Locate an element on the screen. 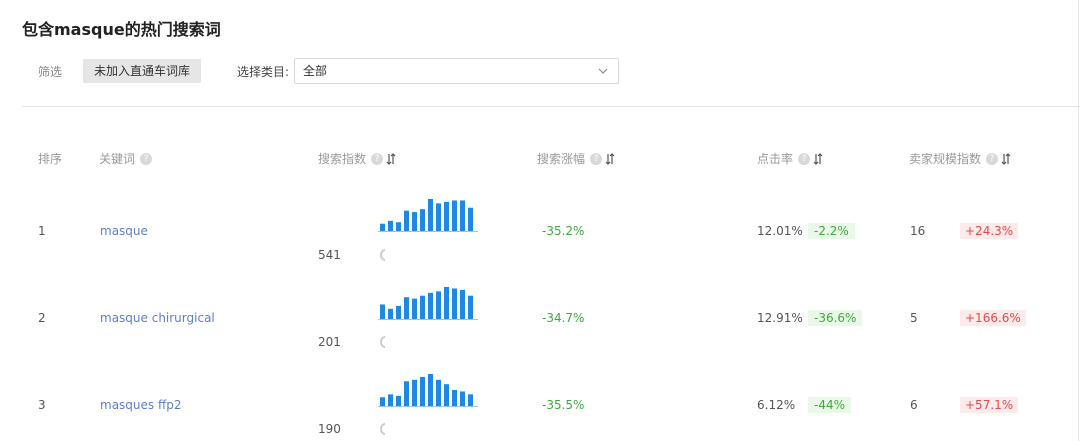 The image size is (1080, 441). column-header-seller-index: 卖家规模指数 ? is located at coordinates (960, 158).